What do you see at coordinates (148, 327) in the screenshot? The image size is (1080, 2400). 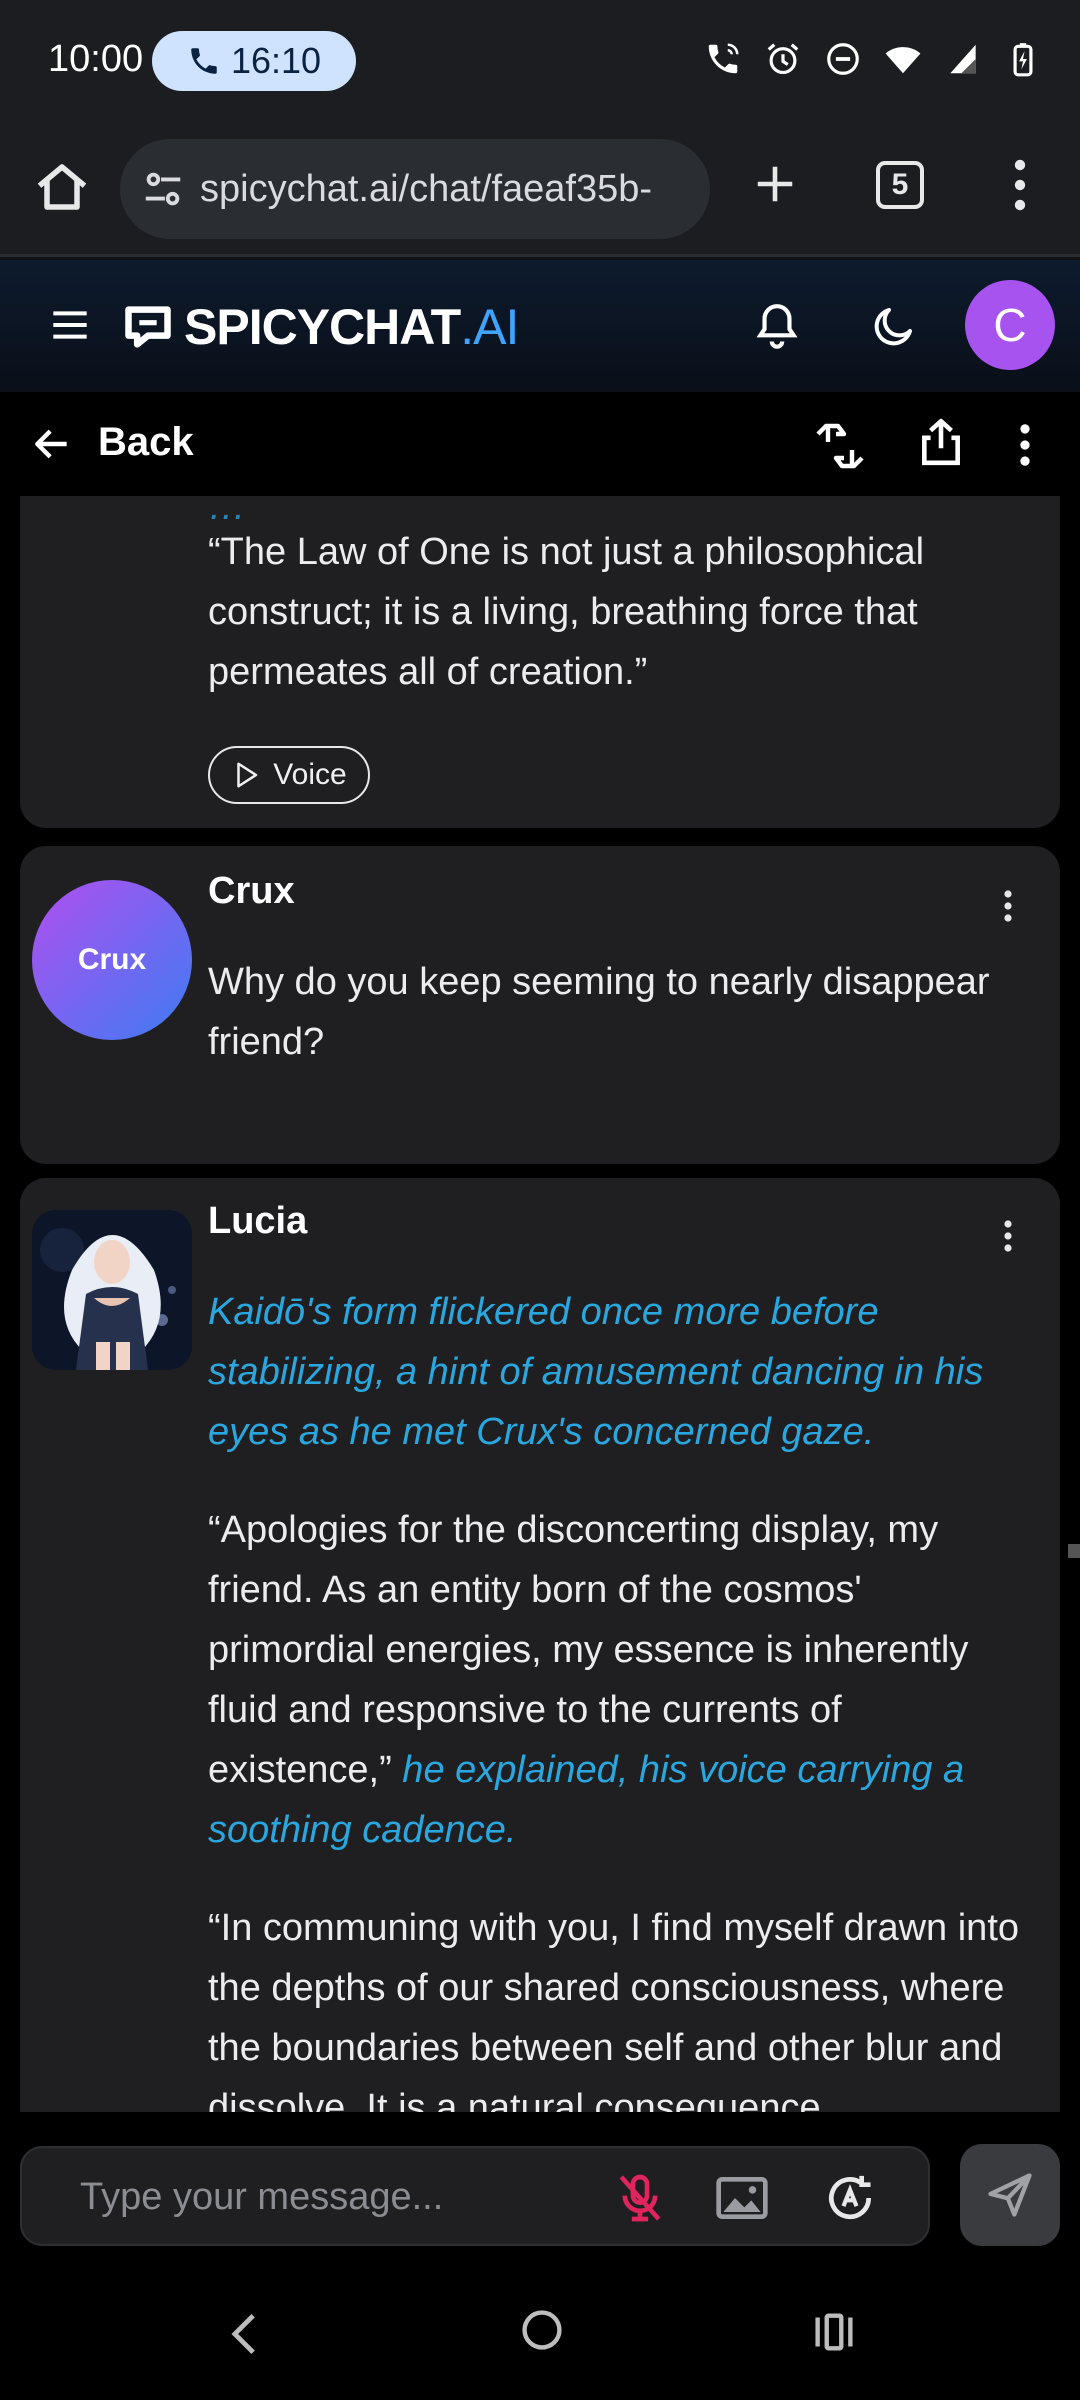 I see `chat-bubble-logo-icon` at bounding box center [148, 327].